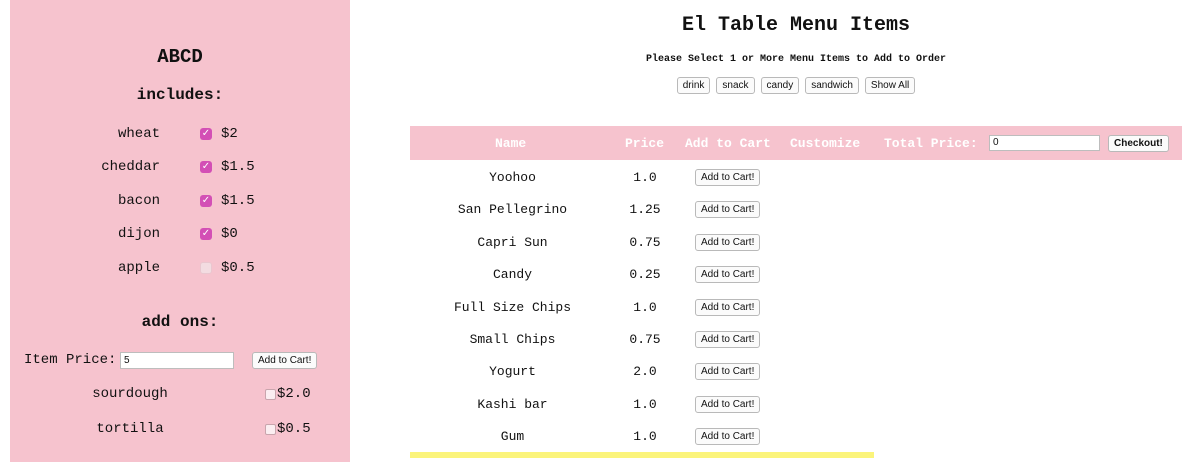 This screenshot has height=462, width=1182. What do you see at coordinates (206, 201) in the screenshot?
I see `include-checkbox-bacon: ✓` at bounding box center [206, 201].